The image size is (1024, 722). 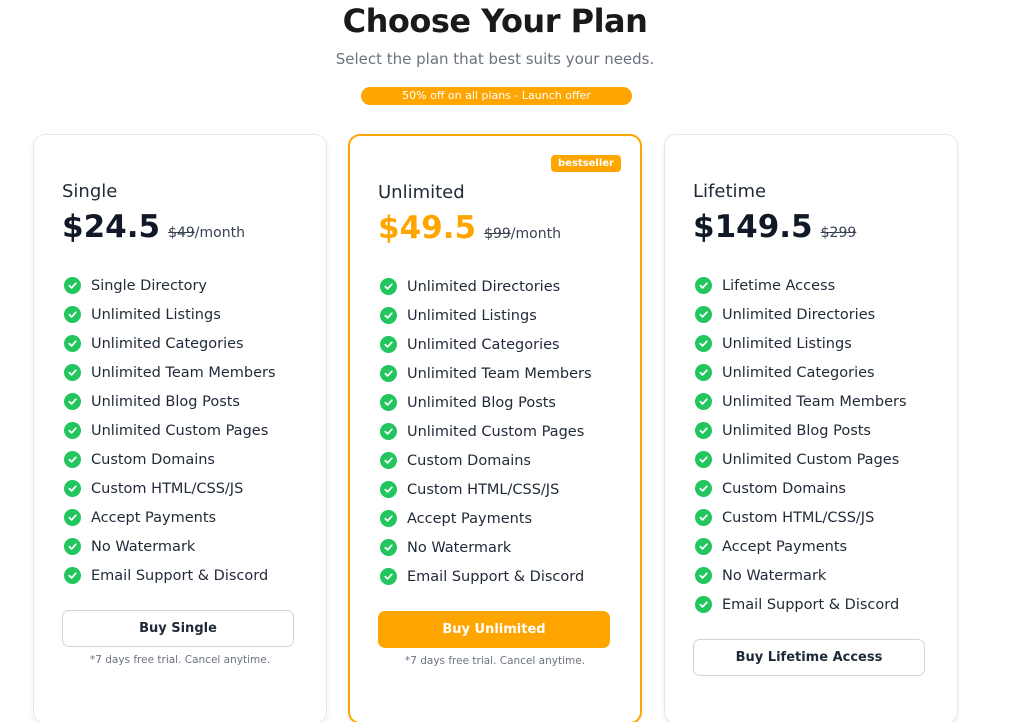 I want to click on plan-name: Single, so click(x=90, y=191).